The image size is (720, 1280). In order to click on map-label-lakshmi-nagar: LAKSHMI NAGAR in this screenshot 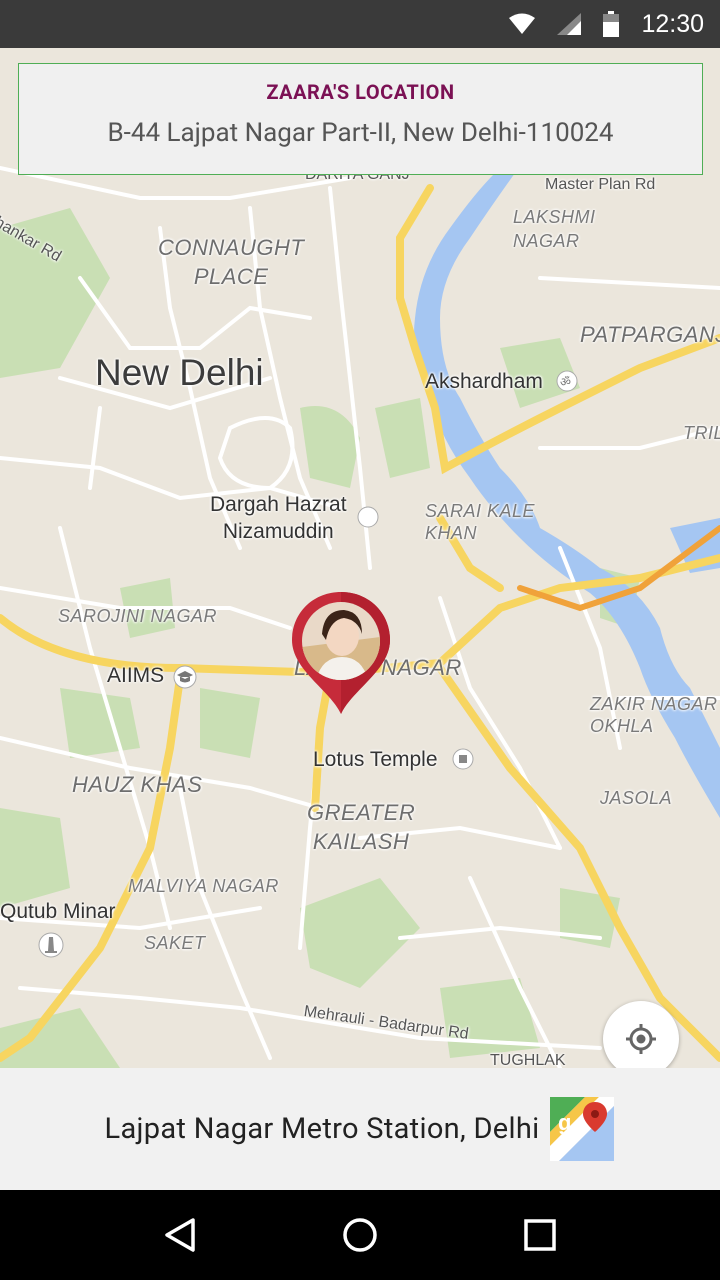, I will do `click(554, 229)`.